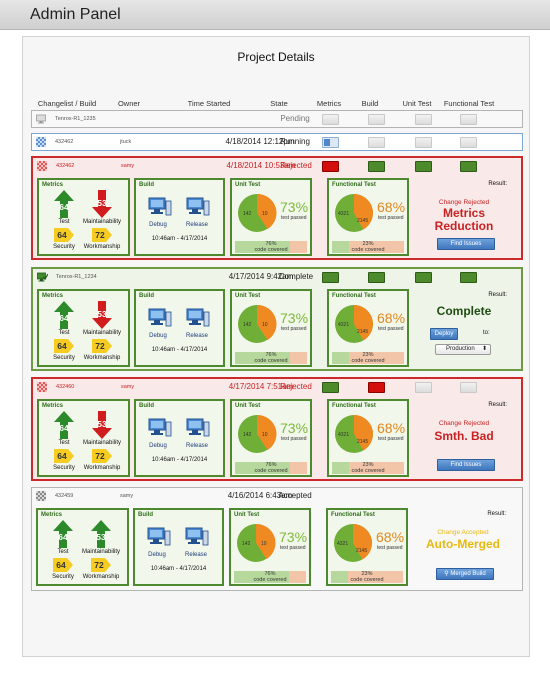 The image size is (550, 697). Describe the element at coordinates (65, 387) in the screenshot. I see `changelist-id: 432460` at that location.